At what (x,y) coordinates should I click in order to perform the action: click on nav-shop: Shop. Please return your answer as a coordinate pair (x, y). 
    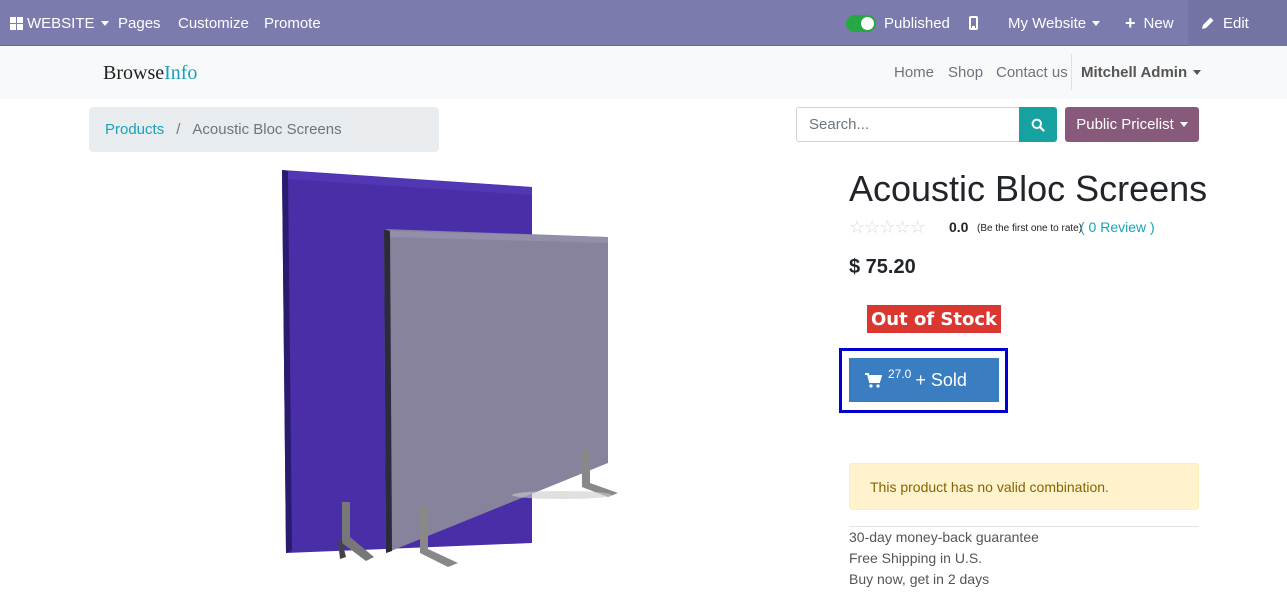
    Looking at the image, I should click on (965, 72).